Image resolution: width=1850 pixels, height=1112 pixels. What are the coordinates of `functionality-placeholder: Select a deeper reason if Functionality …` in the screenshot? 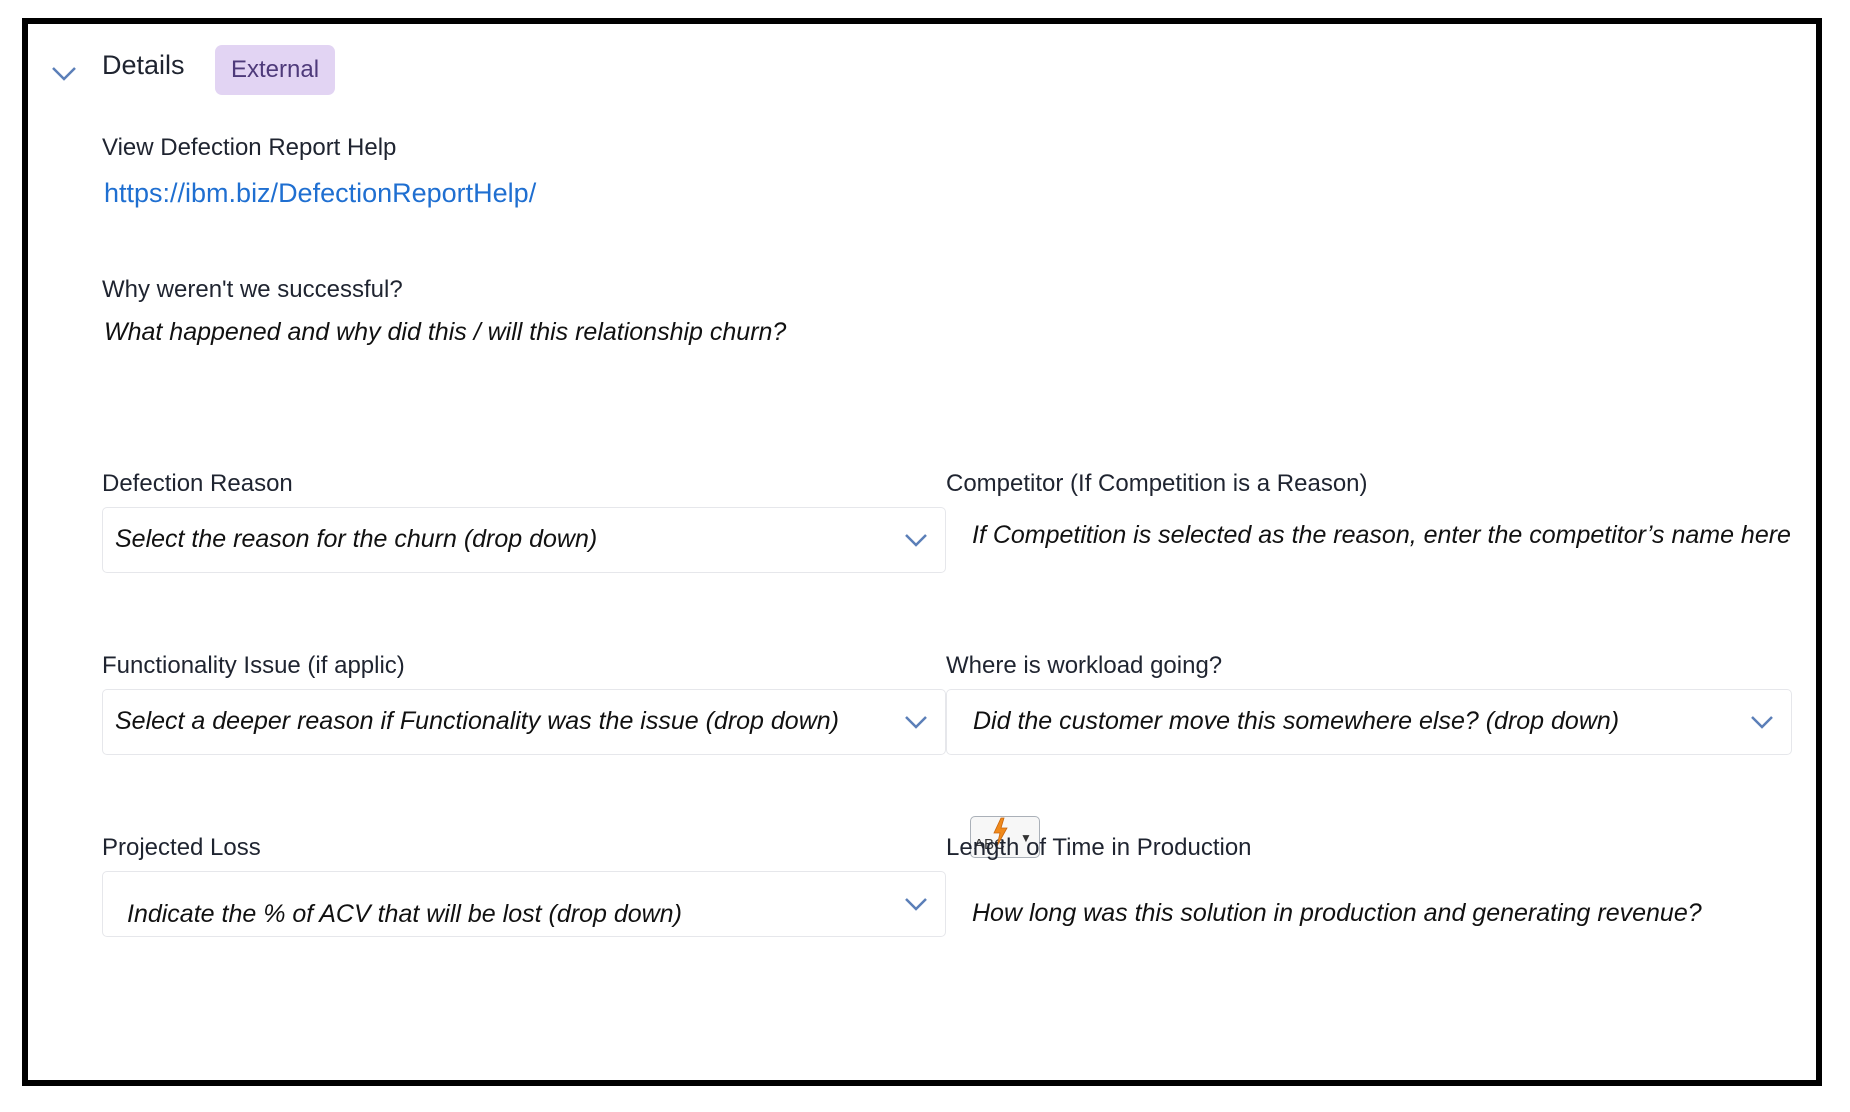 It's located at (477, 721).